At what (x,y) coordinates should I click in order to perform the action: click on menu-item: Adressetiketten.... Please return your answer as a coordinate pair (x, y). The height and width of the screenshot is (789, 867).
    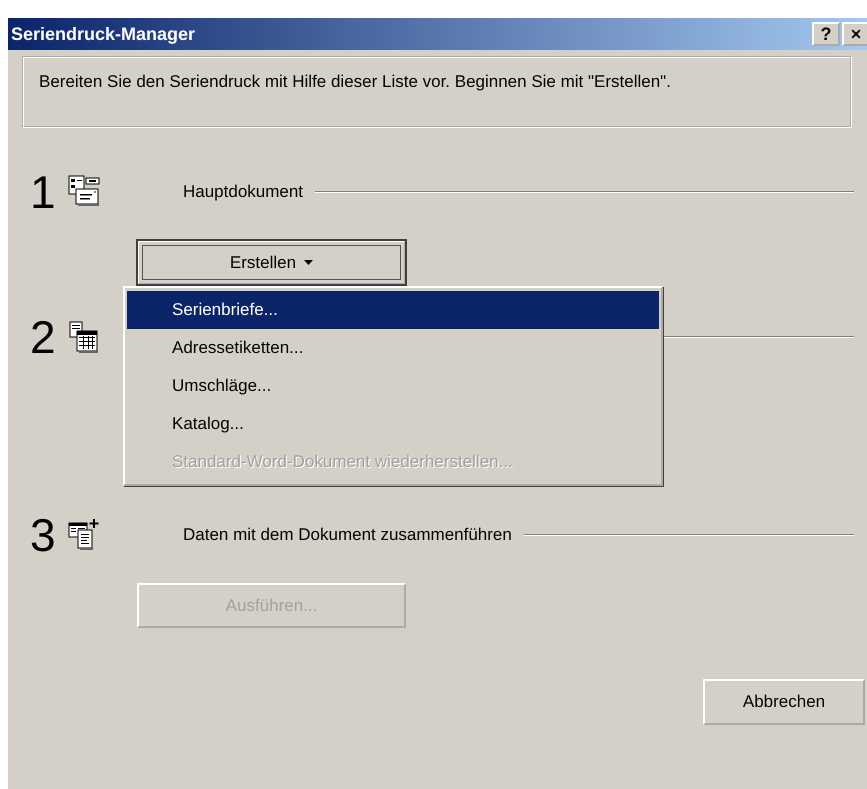
    Looking at the image, I should click on (393, 348).